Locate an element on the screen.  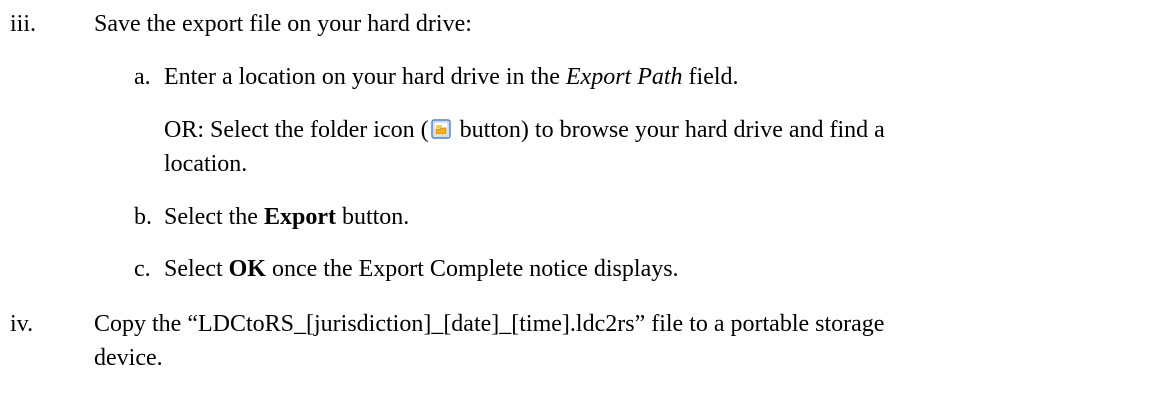
step-text-iv-cont: device. is located at coordinates (128, 358).